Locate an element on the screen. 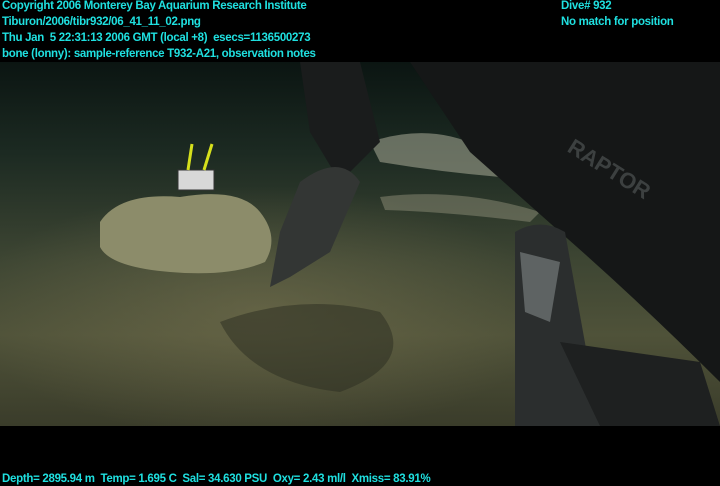  manipulator-arm is located at coordinates (340, 122).